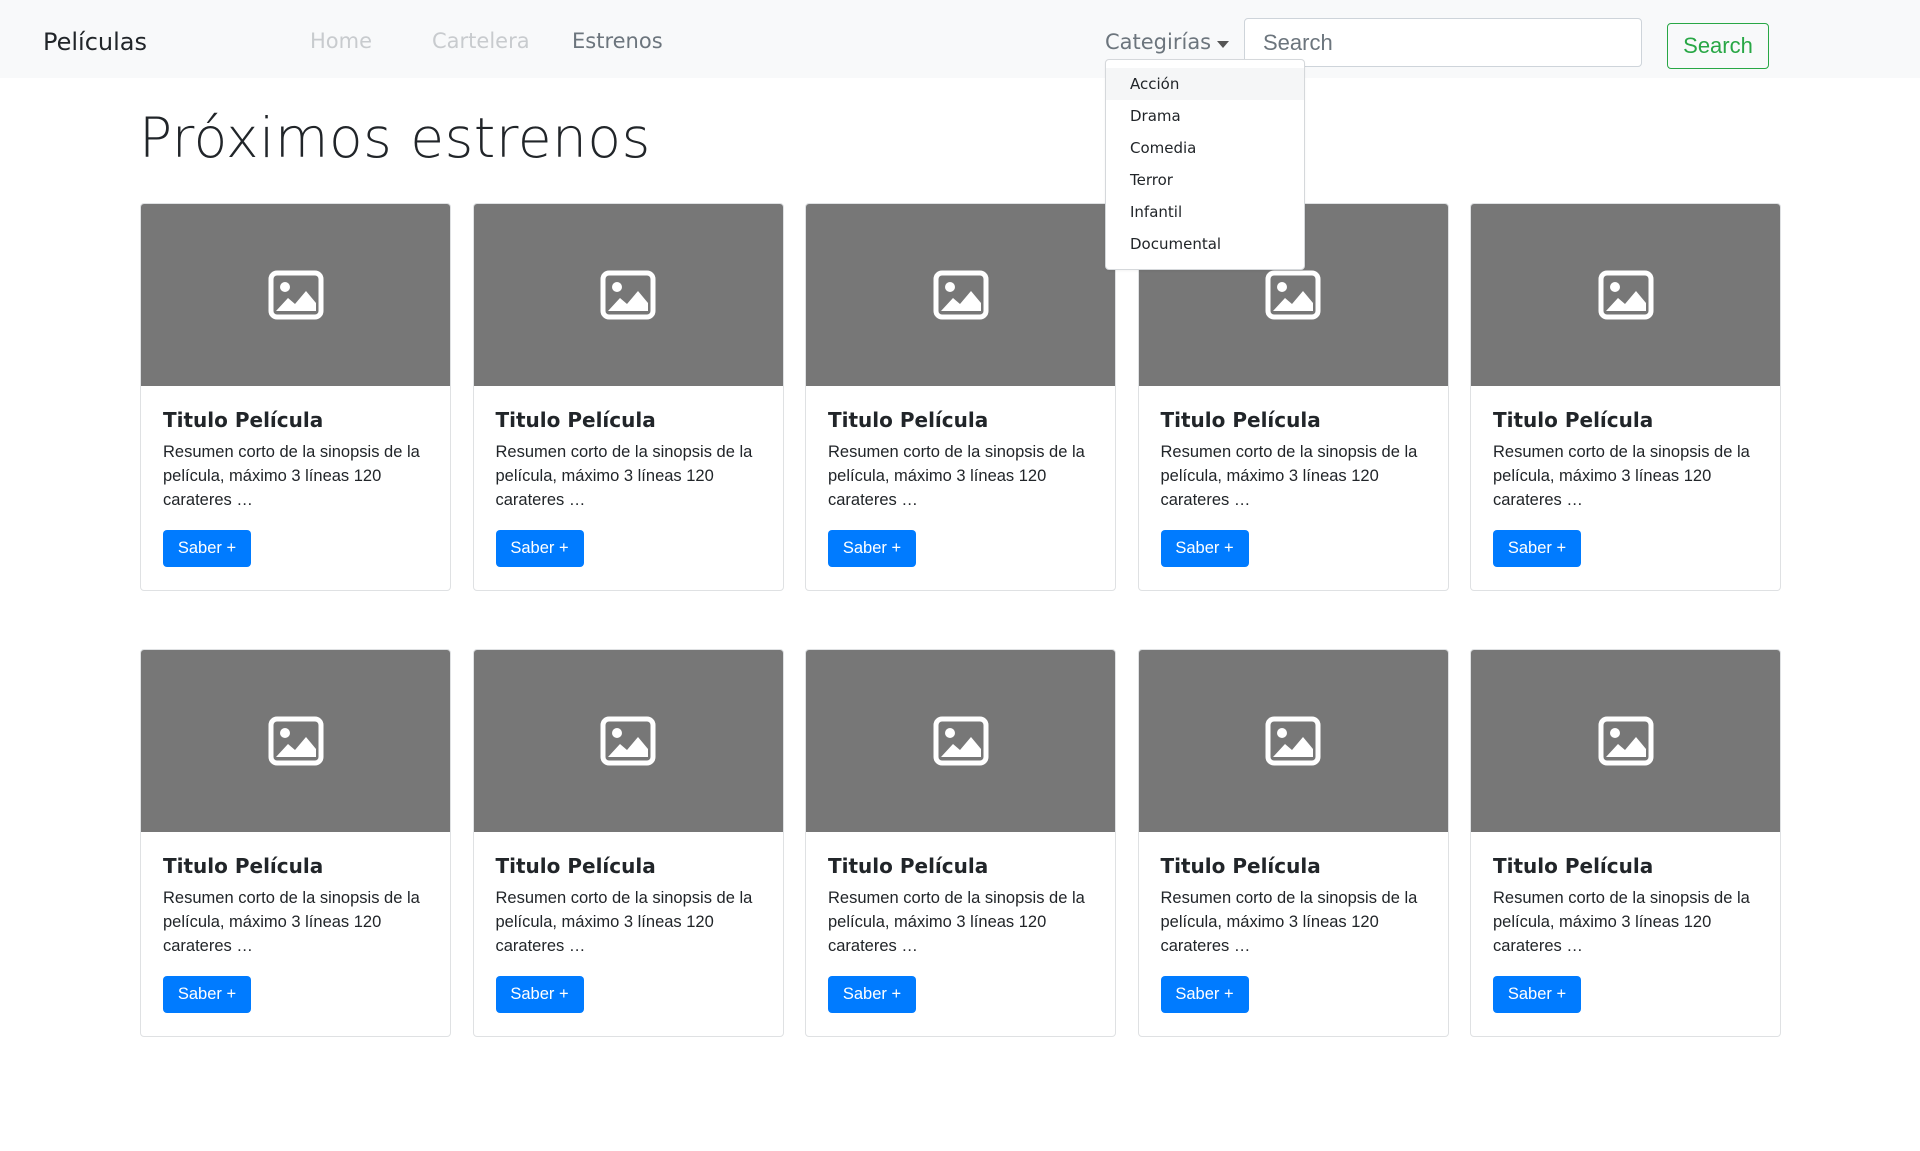 The width and height of the screenshot is (1920, 1151). What do you see at coordinates (95, 42) in the screenshot?
I see `navbar-brand: Películas` at bounding box center [95, 42].